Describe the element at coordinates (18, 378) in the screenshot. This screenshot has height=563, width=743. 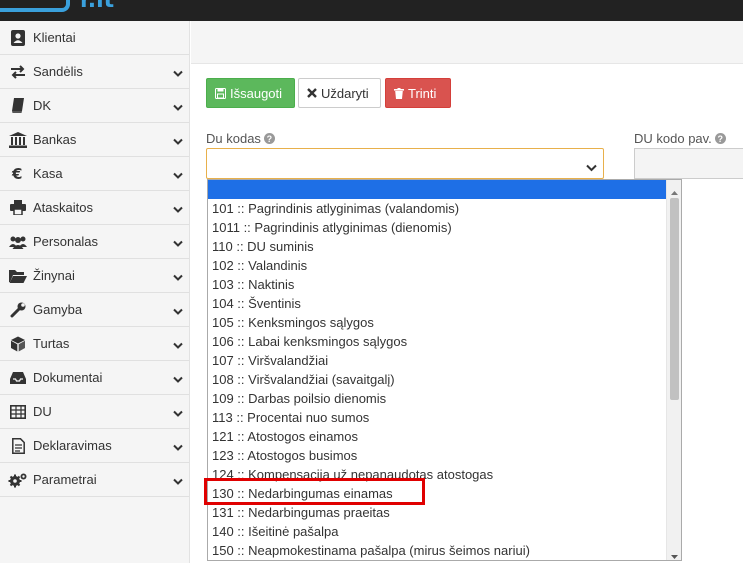
I see `inbox-icon` at that location.